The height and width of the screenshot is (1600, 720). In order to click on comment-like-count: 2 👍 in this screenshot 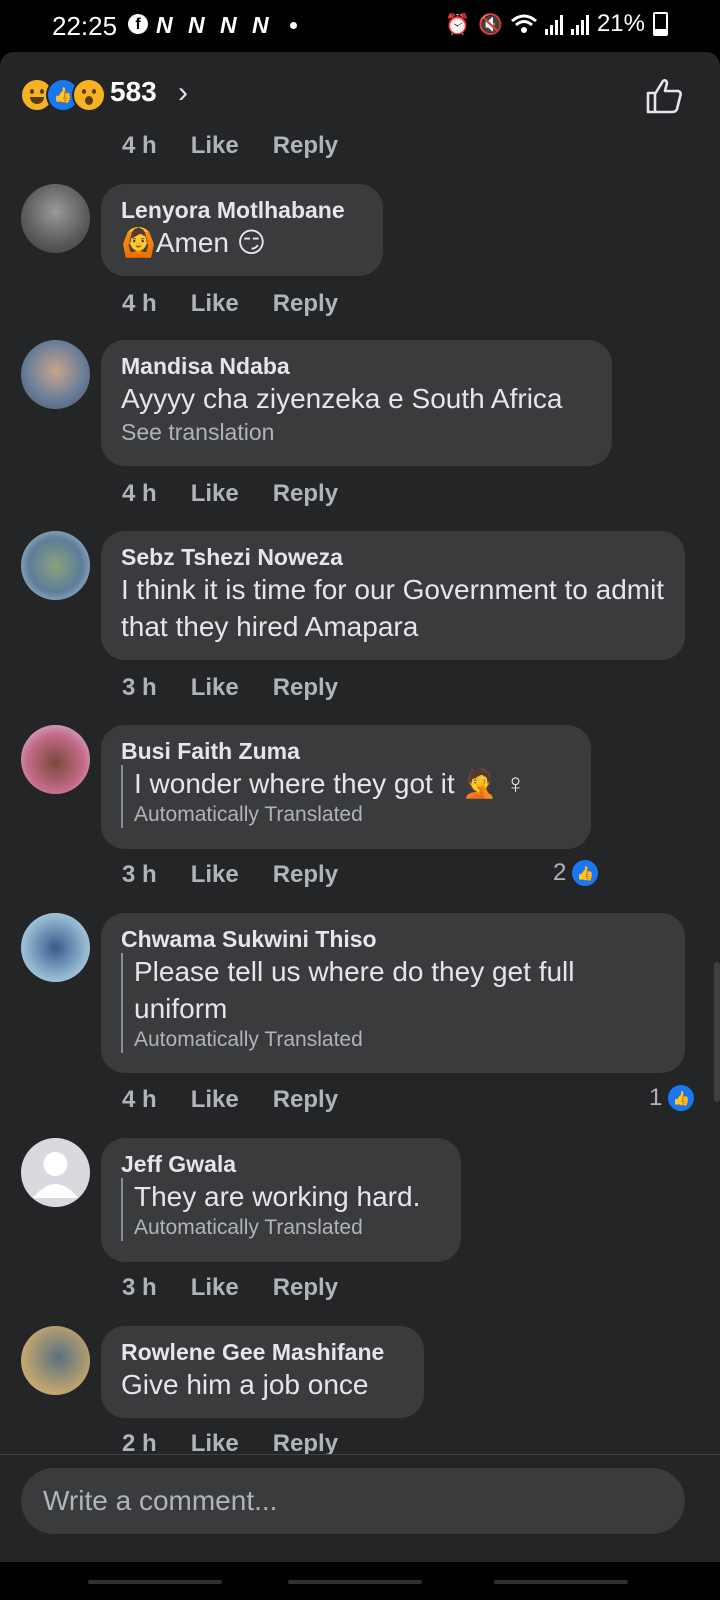, I will do `click(577, 873)`.